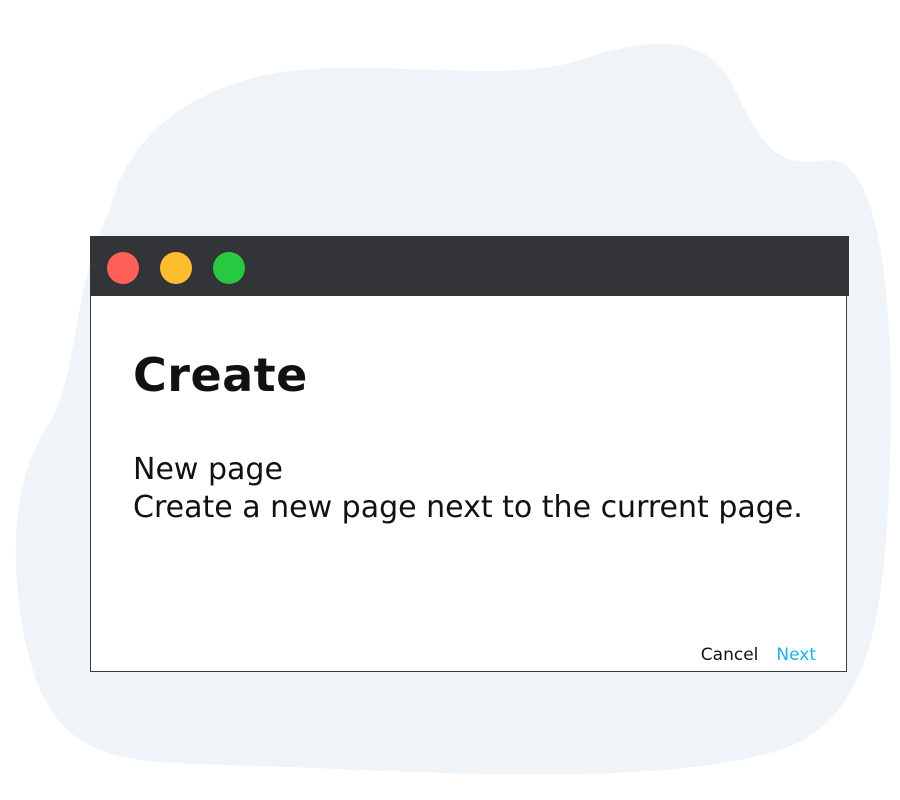 The height and width of the screenshot is (800, 900). What do you see at coordinates (229, 268) in the screenshot?
I see `maximize-dot-icon` at bounding box center [229, 268].